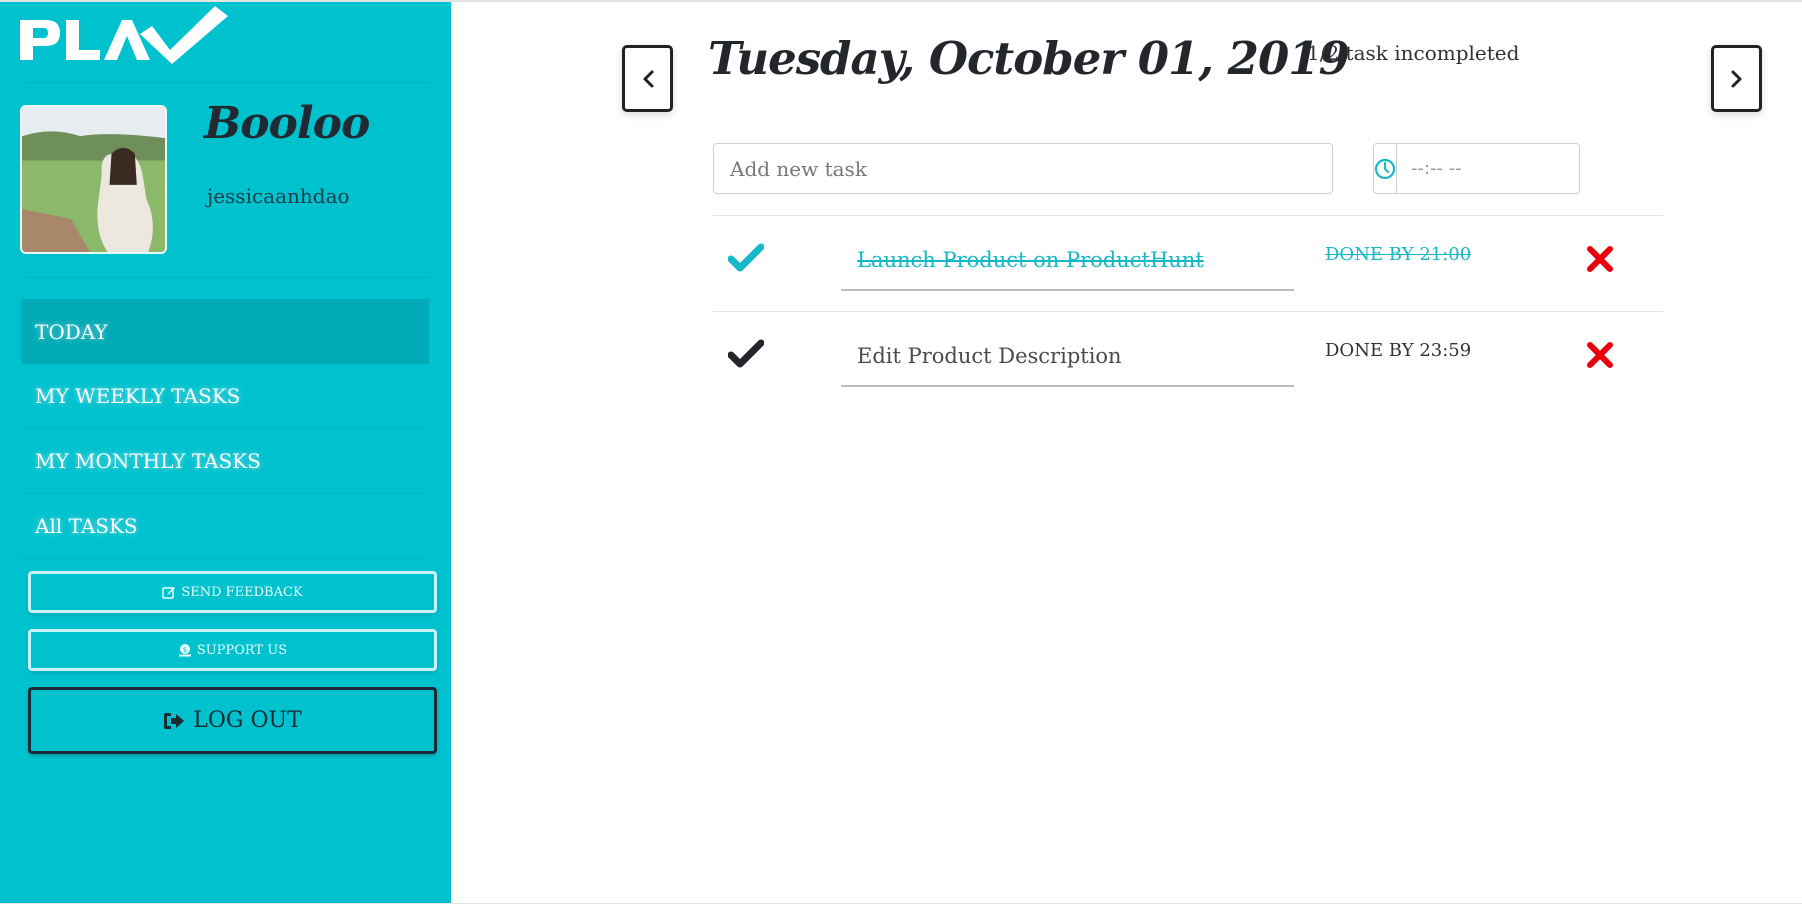 Image resolution: width=1802 pixels, height=905 pixels. What do you see at coordinates (86, 526) in the screenshot?
I see `sidebar-item-label: All TASKS` at bounding box center [86, 526].